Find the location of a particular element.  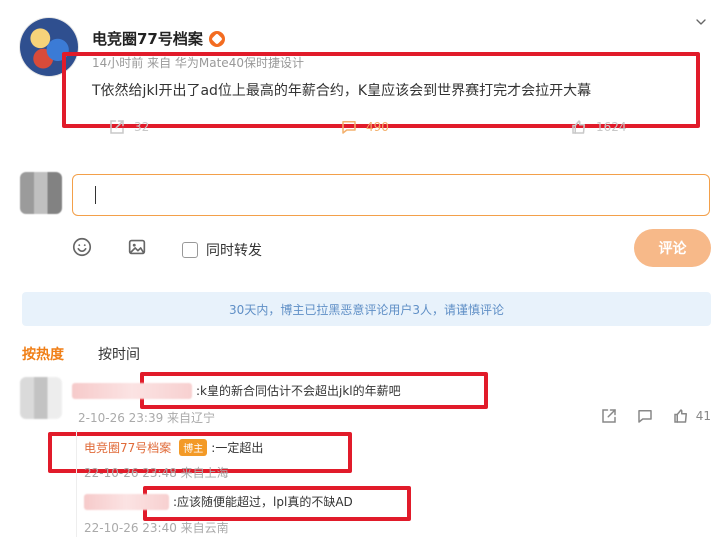

reply-text: :一定超出 is located at coordinates (237, 448).